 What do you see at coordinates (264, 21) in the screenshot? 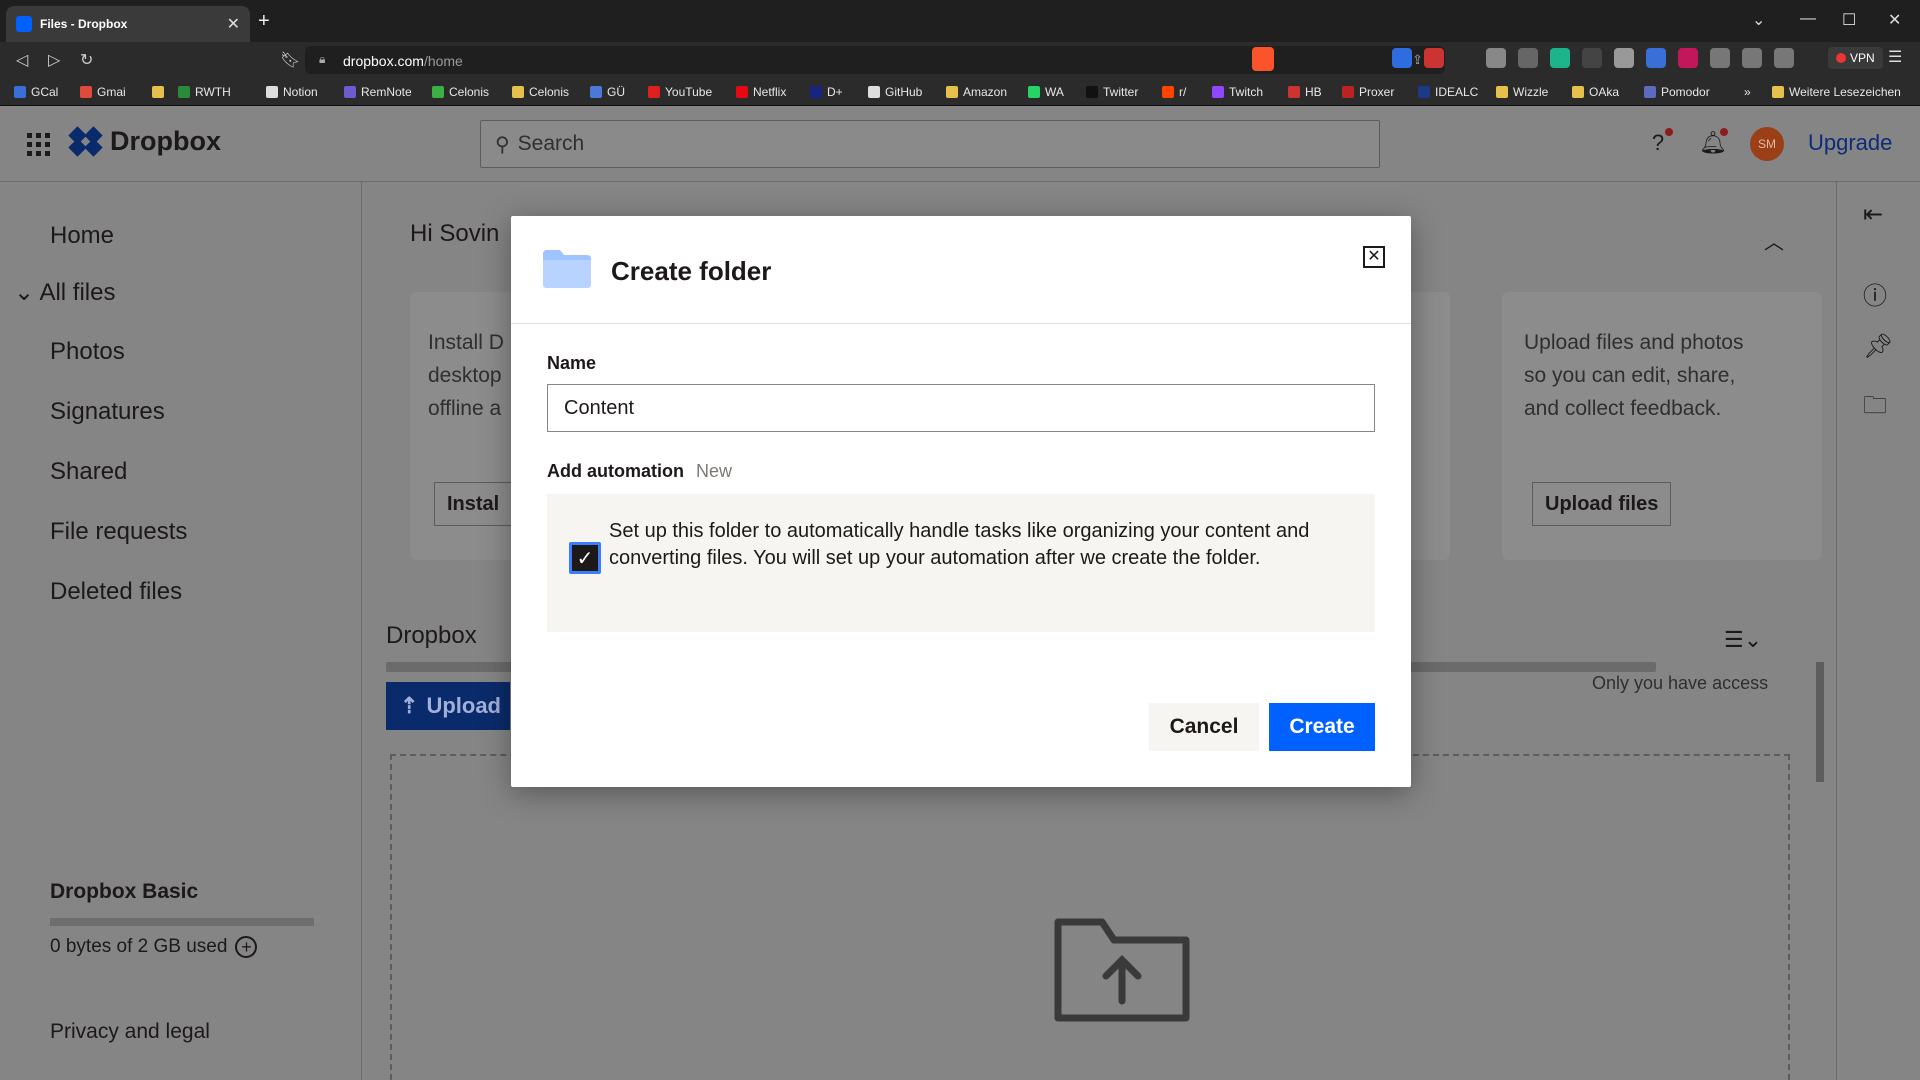
I see `new-tab-button: +` at bounding box center [264, 21].